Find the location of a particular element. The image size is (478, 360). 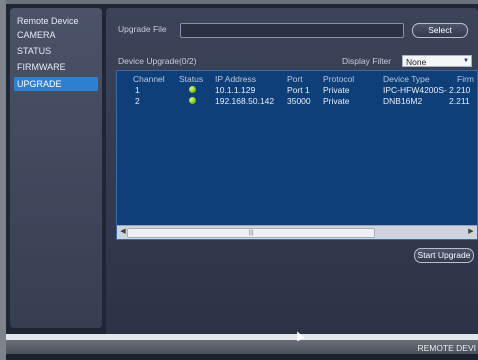

sidebar-item-firmware: FIRMWARE is located at coordinates (56, 67).